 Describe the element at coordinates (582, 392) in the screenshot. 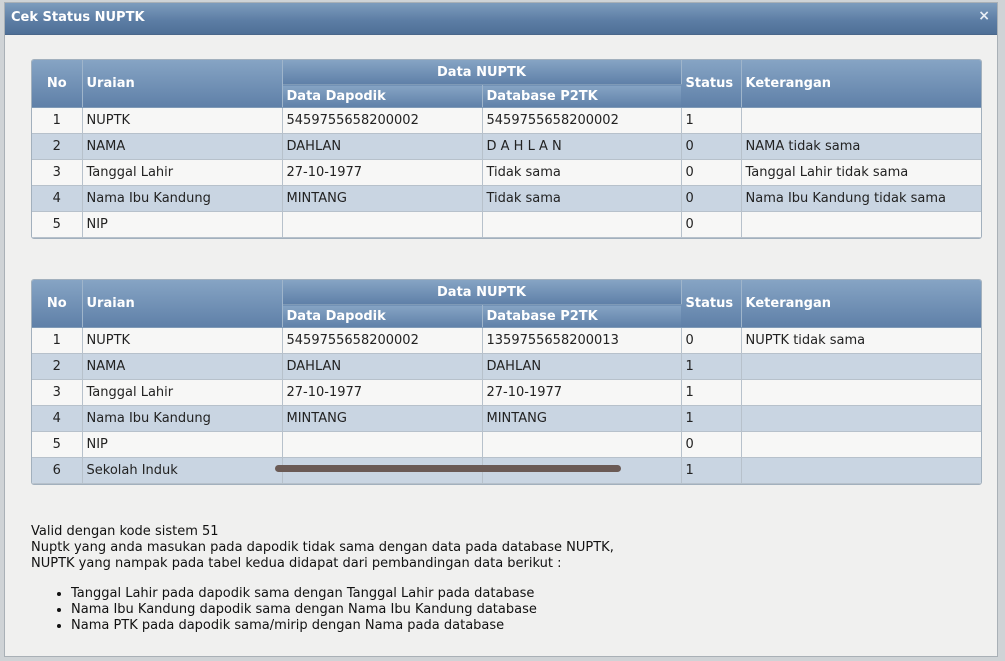

I see `cell-database-p2tk: 27-10-1977` at that location.